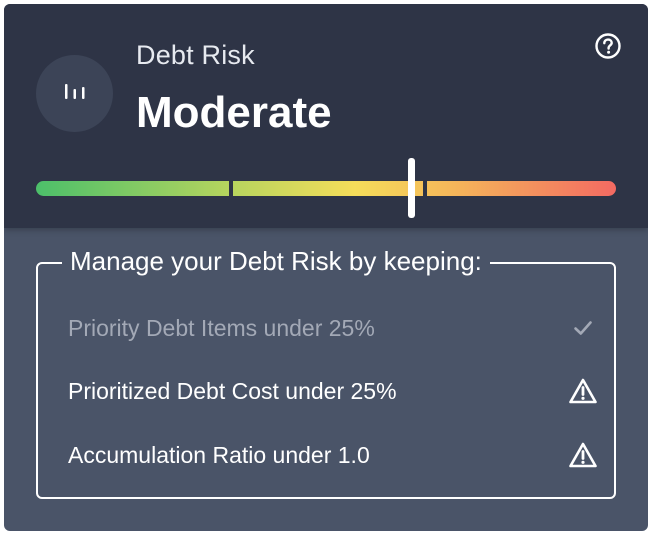 This screenshot has width=652, height=540. Describe the element at coordinates (234, 112) in the screenshot. I see `risk-level: Moderate` at that location.